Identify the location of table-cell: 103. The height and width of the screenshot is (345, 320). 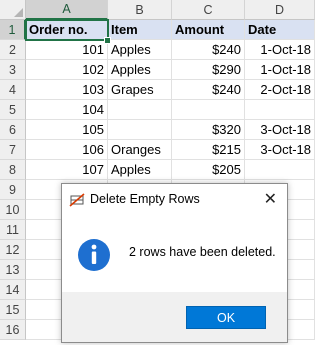
(67, 90).